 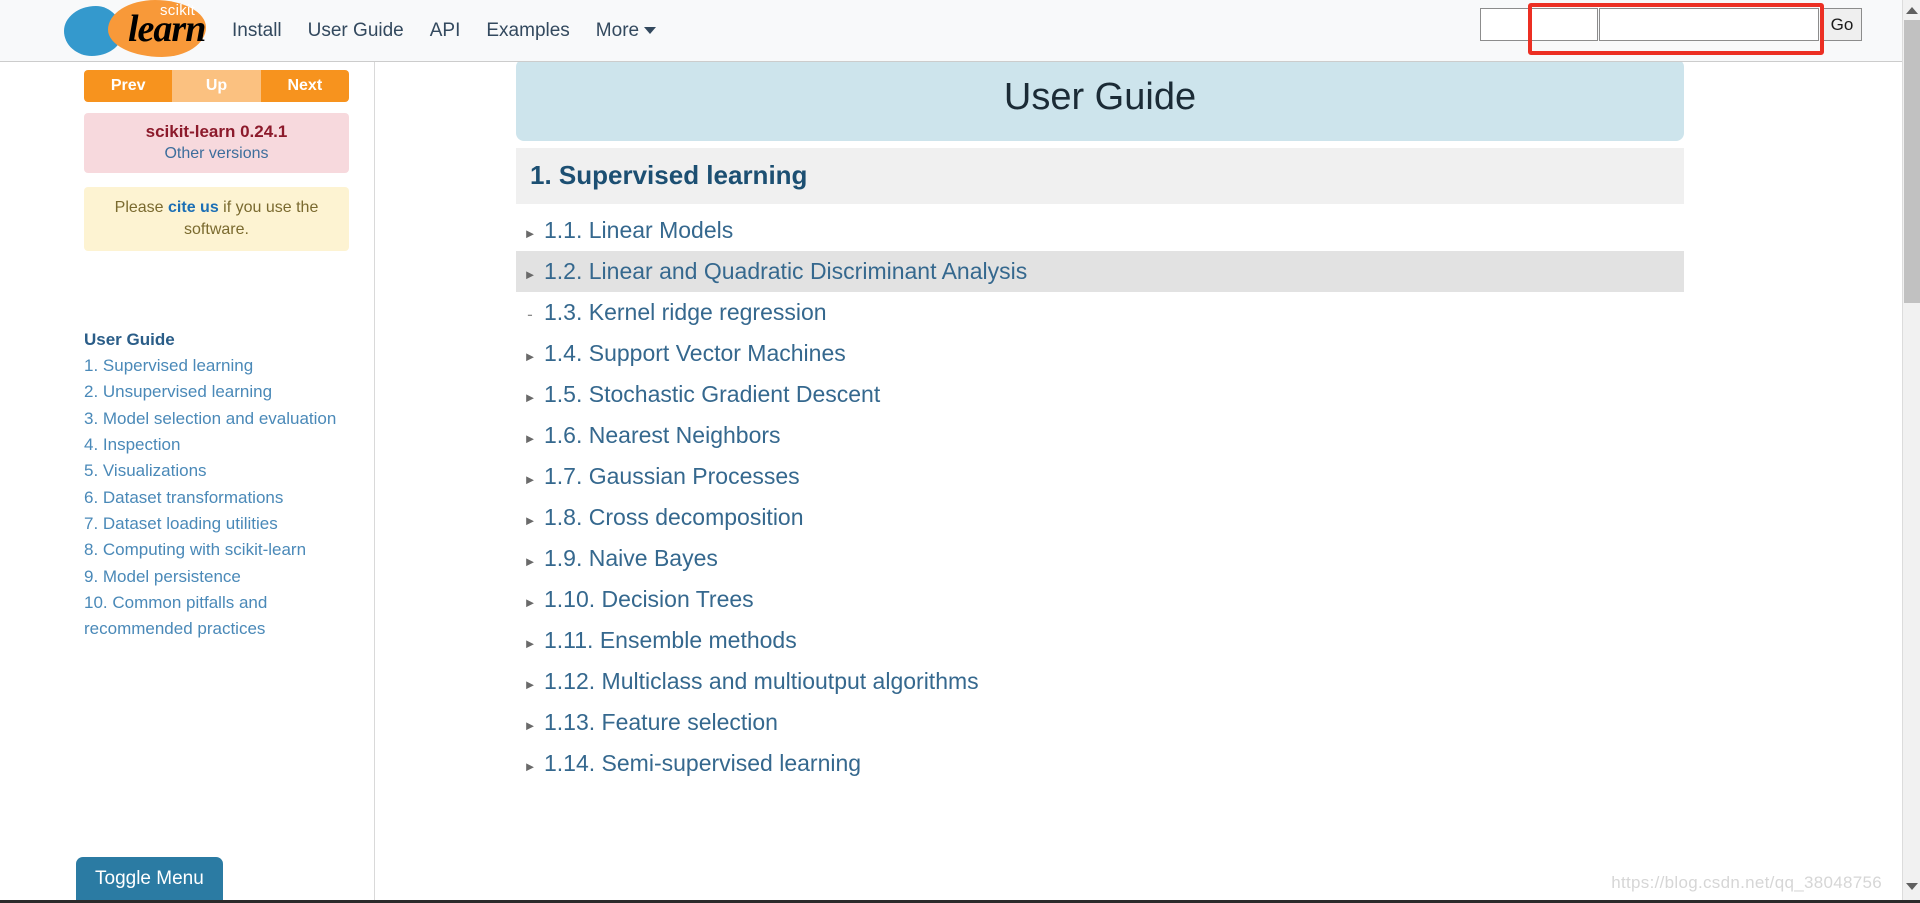 I want to click on toc-row: ► 1.6. Nearest Neighbors, so click(x=1100, y=435).